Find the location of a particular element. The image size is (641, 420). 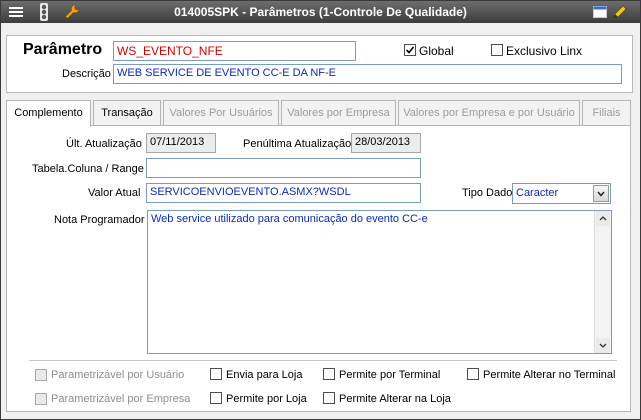

penultima-atualizacao-field: 28/03/2013 is located at coordinates (386, 143).